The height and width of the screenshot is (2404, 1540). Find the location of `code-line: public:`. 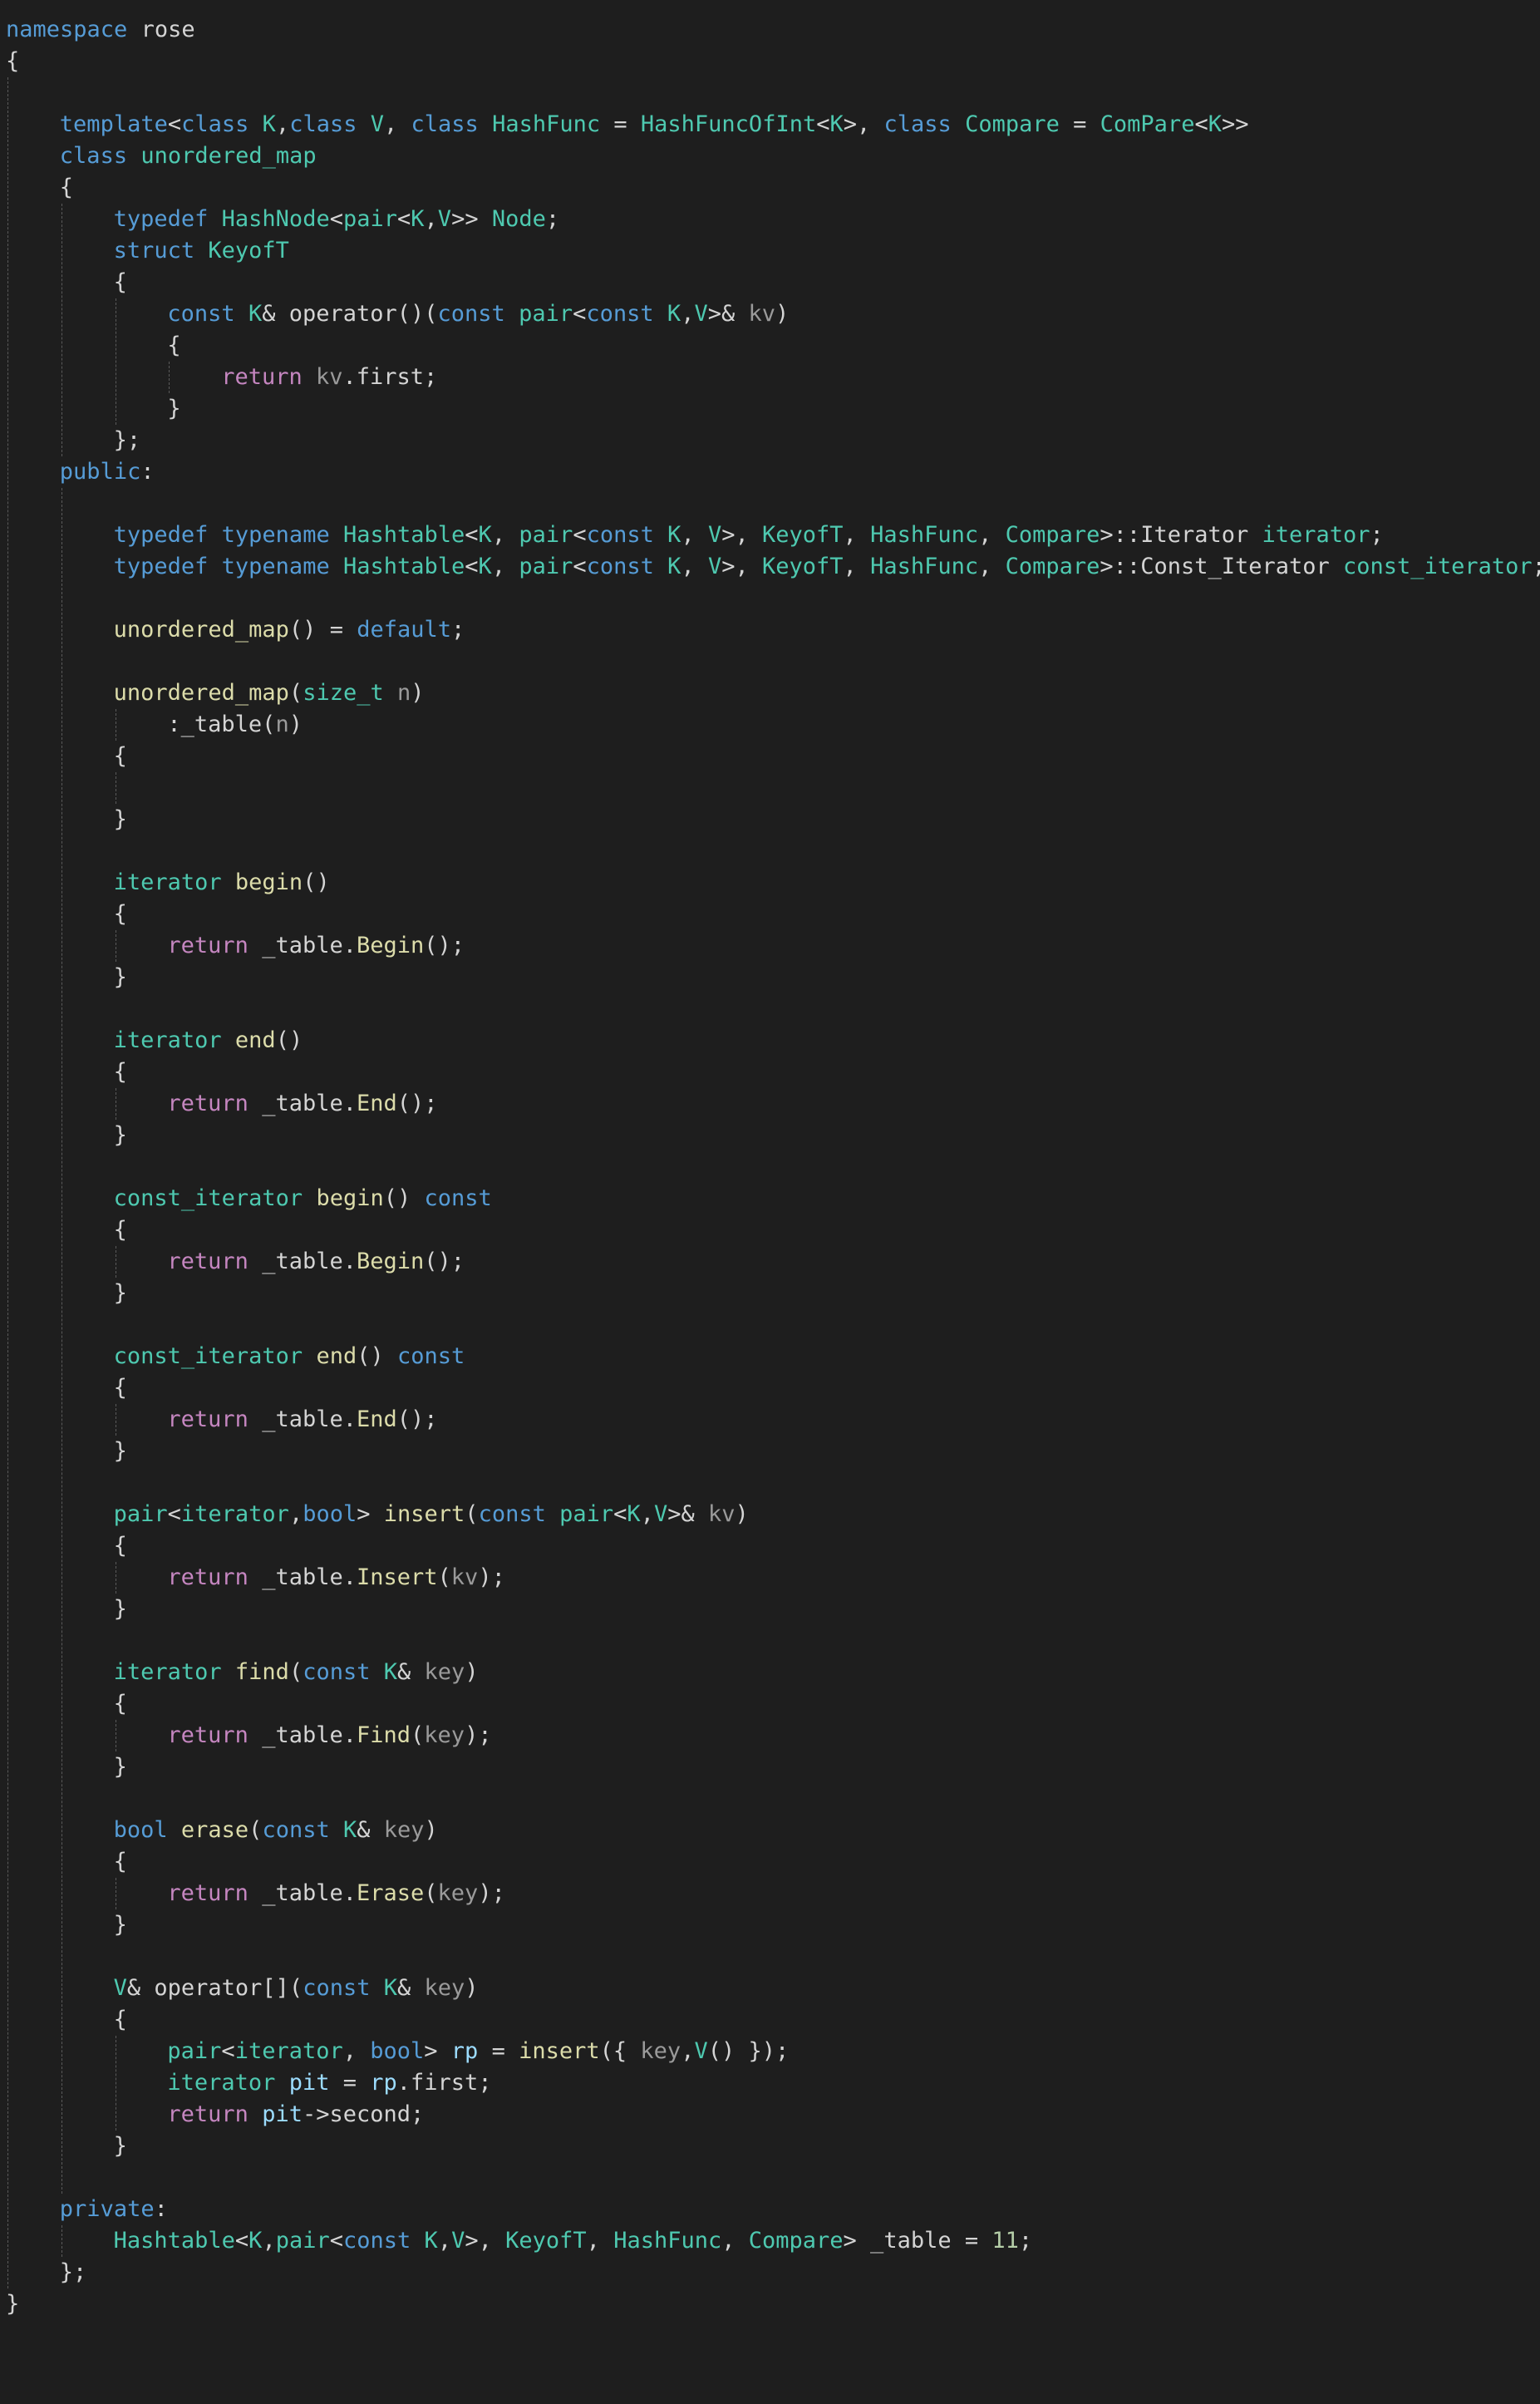

code-line: public: is located at coordinates (107, 472).